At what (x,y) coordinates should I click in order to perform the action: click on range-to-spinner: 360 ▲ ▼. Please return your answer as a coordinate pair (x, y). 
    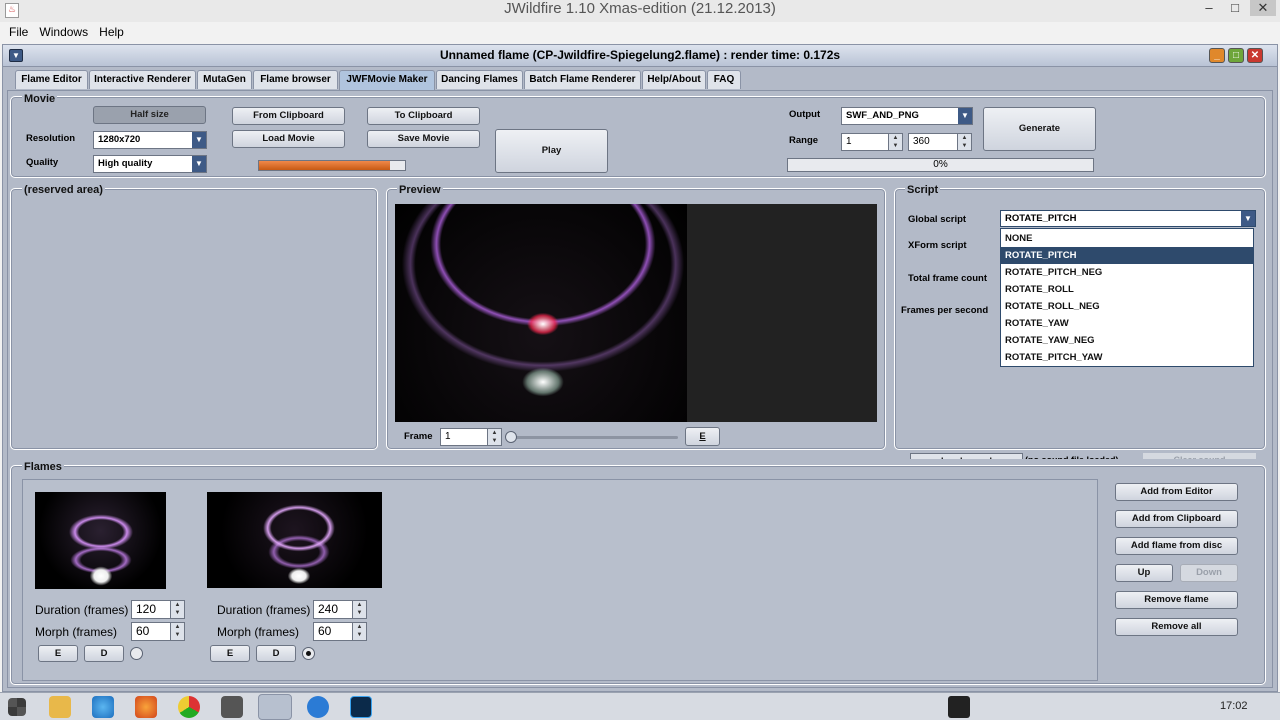
    Looking at the image, I should click on (940, 142).